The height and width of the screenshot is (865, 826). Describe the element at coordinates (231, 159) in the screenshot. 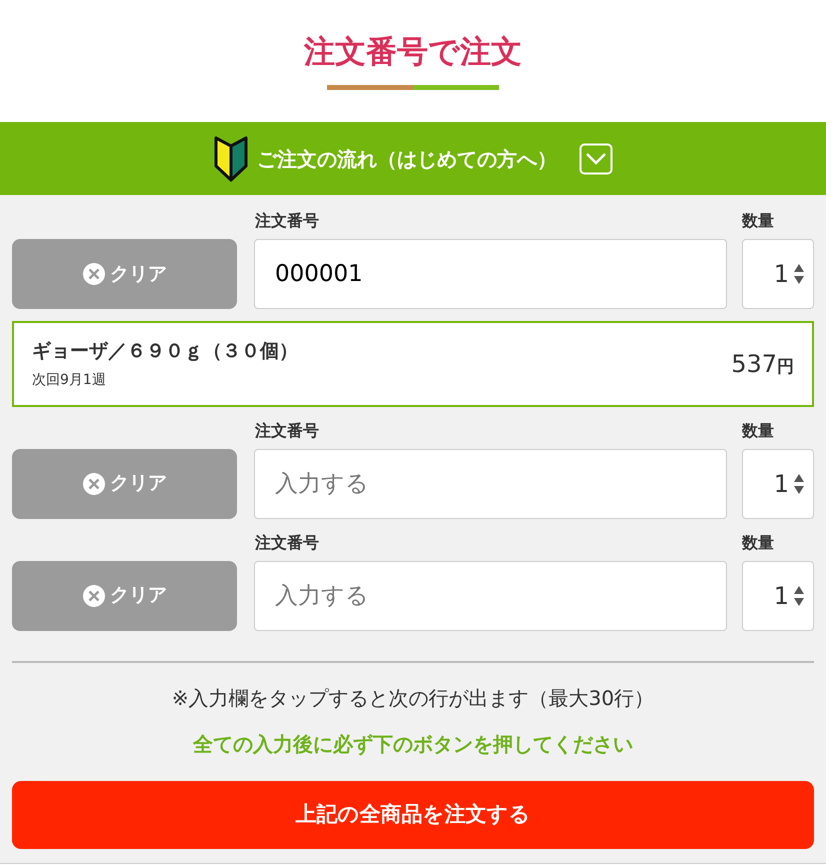

I see `beginner-mark-icon` at that location.